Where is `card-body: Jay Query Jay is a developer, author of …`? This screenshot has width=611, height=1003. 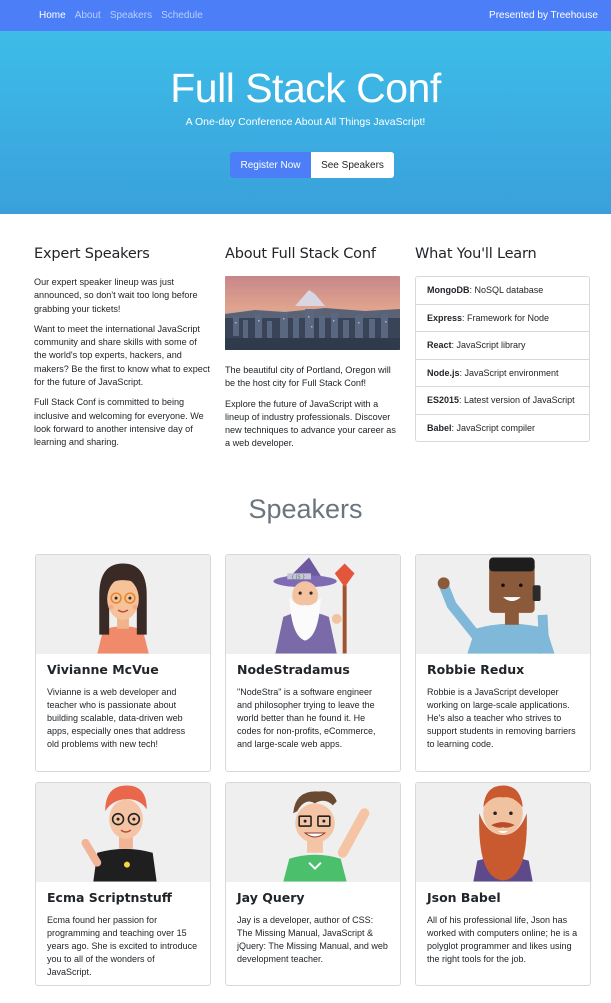
card-body: Jay Query Jay is a developer, author of … is located at coordinates (313, 928).